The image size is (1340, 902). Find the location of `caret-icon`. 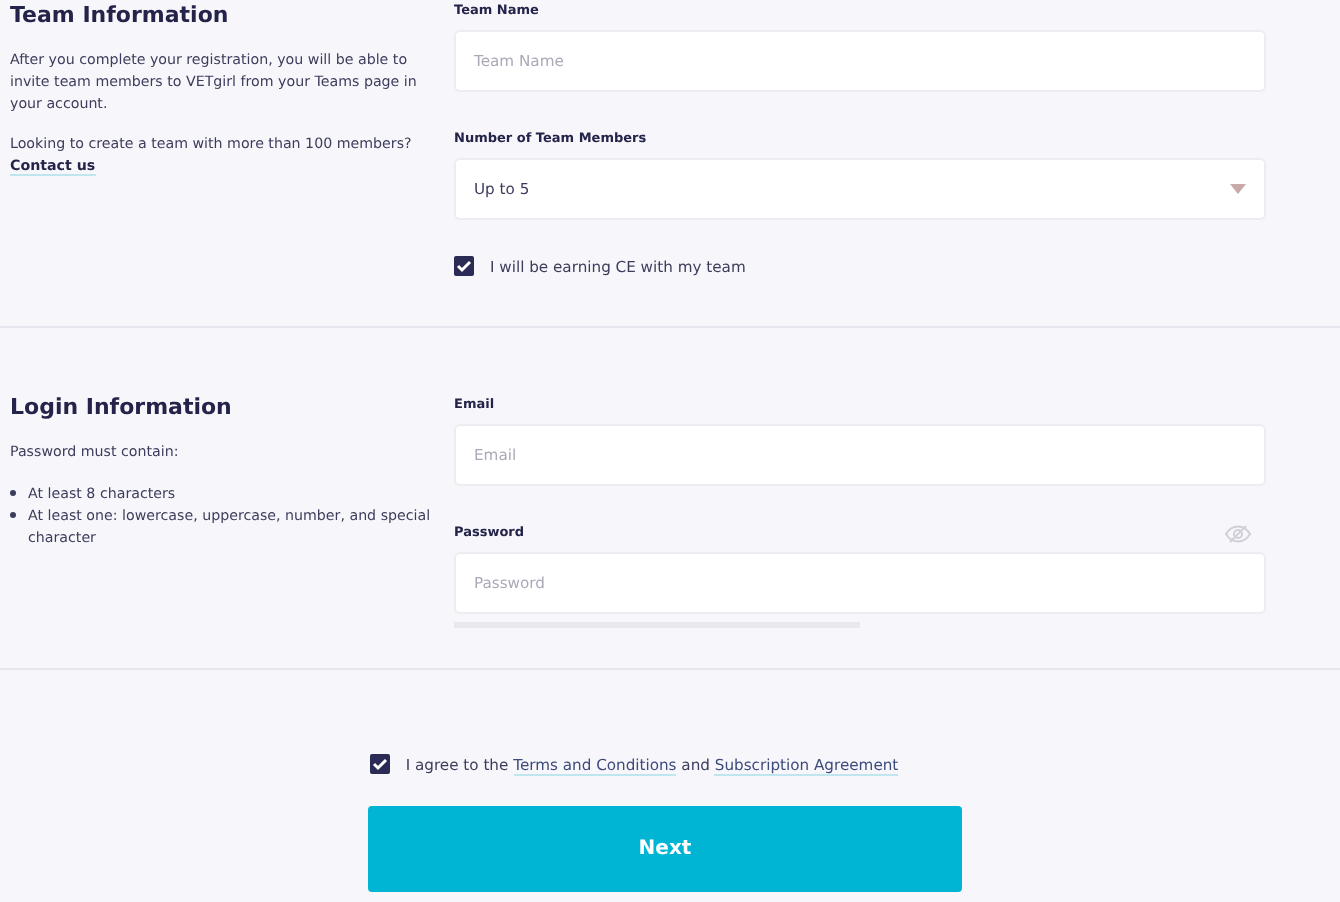

caret-icon is located at coordinates (1238, 189).